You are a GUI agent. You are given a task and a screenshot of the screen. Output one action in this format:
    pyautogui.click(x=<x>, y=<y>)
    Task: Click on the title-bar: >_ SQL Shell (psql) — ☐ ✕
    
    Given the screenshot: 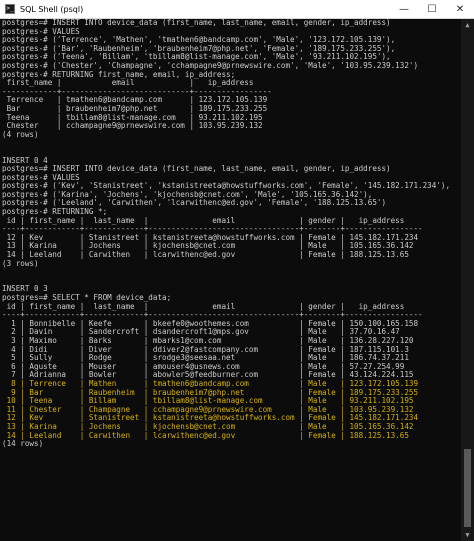 What is the action you would take?
    pyautogui.click(x=237, y=9)
    